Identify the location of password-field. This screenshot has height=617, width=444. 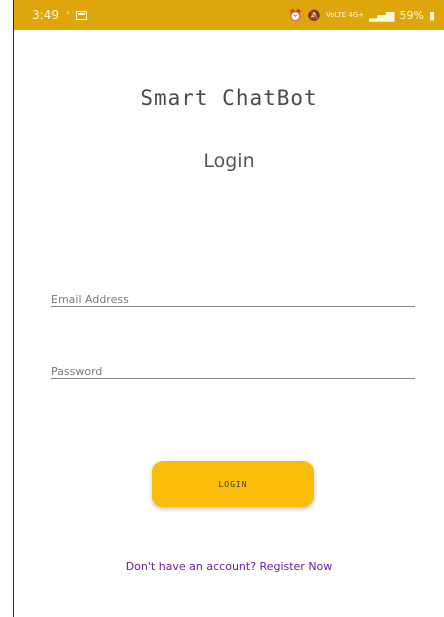
(233, 369).